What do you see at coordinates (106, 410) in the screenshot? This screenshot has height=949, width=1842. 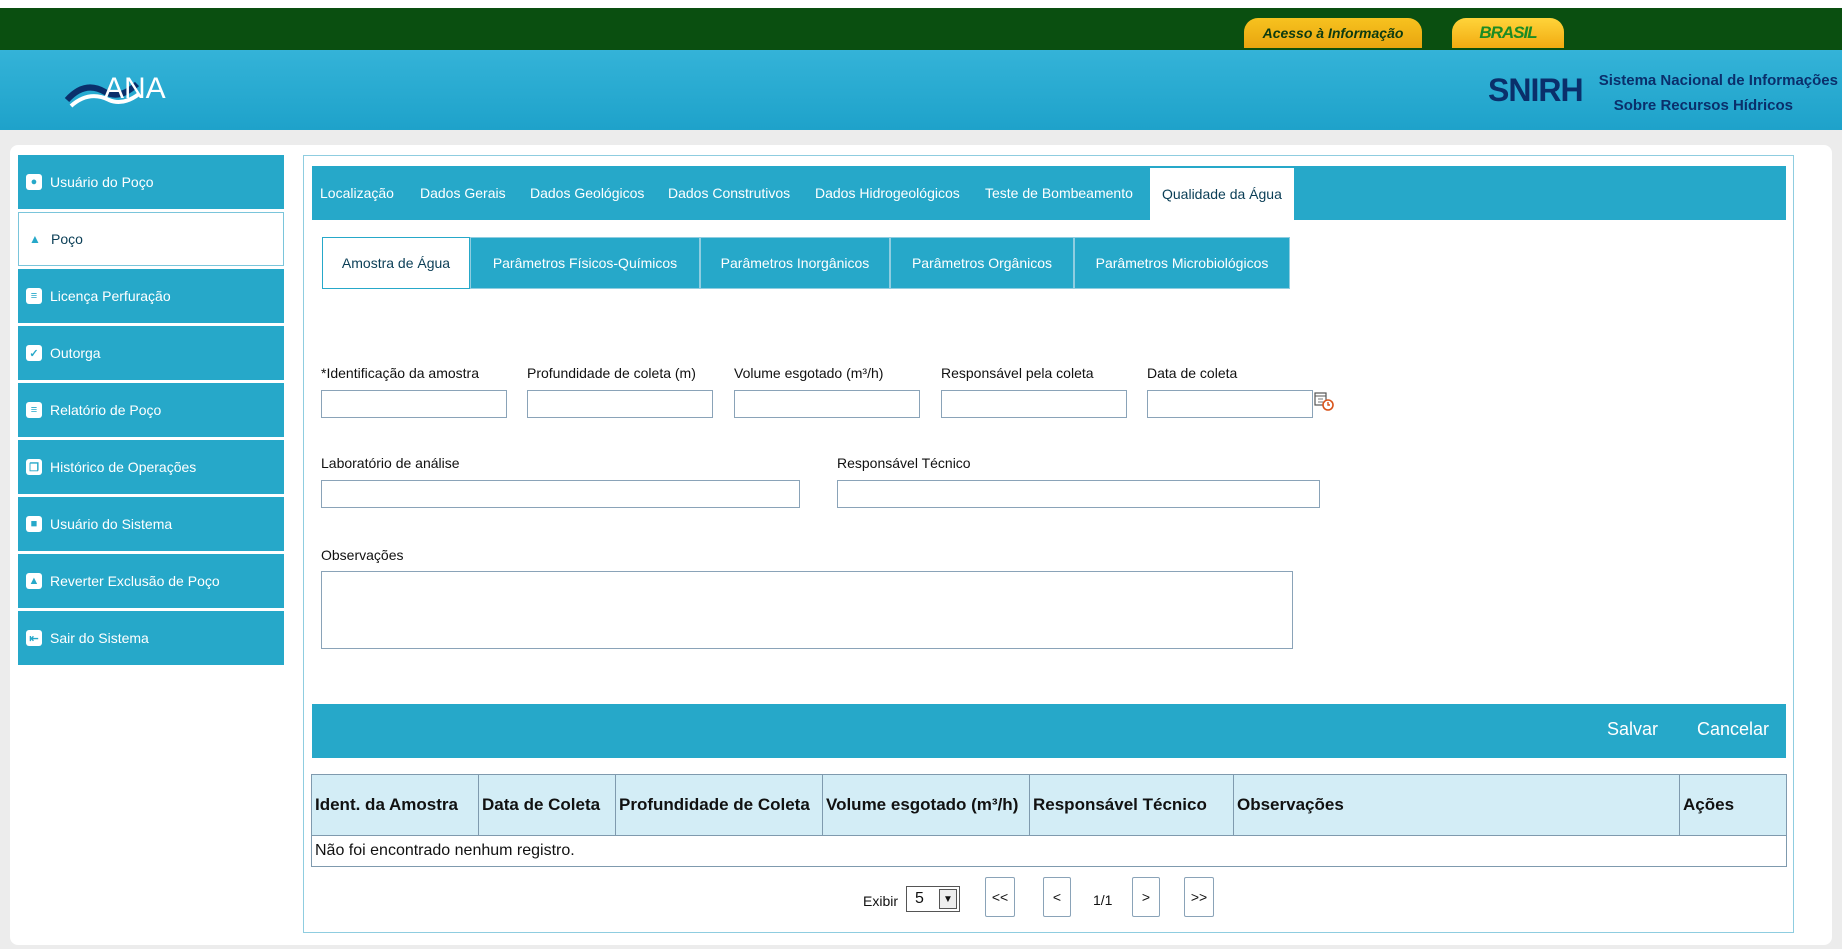 I see `sidebar-item-label: Relatório de Poço` at bounding box center [106, 410].